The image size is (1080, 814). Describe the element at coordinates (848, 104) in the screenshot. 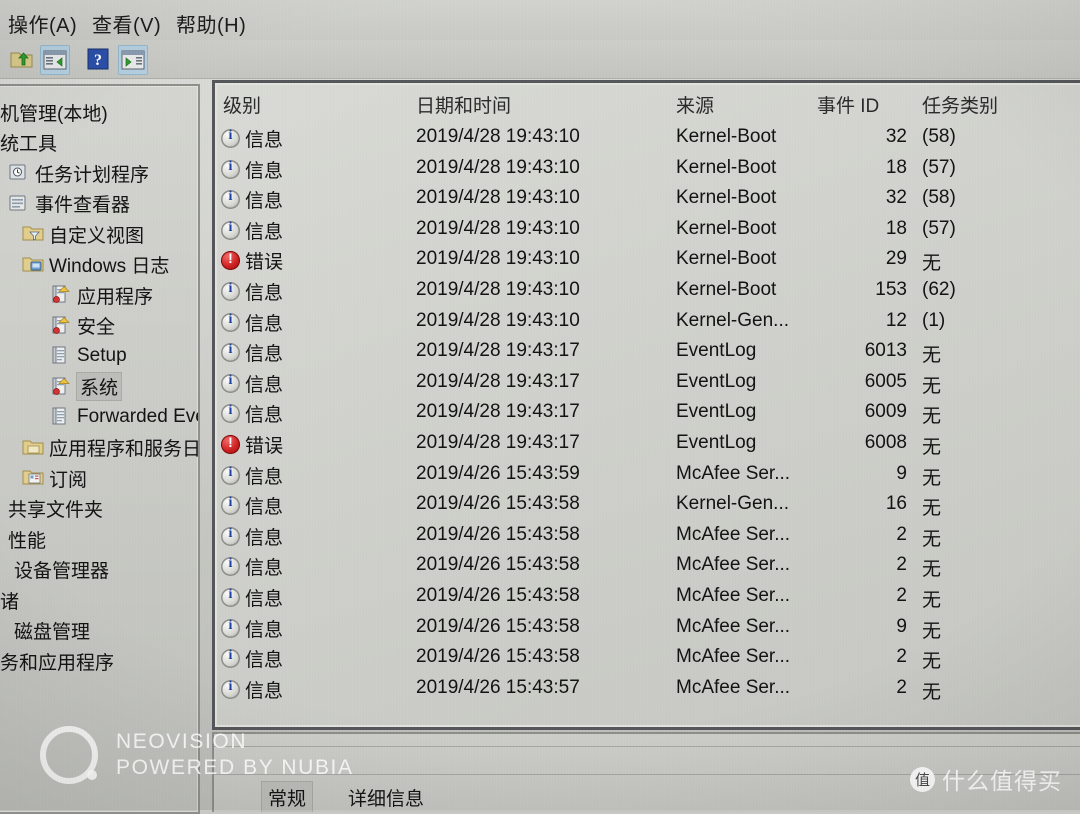

I see `column-header-eventid: 事件 ID` at that location.